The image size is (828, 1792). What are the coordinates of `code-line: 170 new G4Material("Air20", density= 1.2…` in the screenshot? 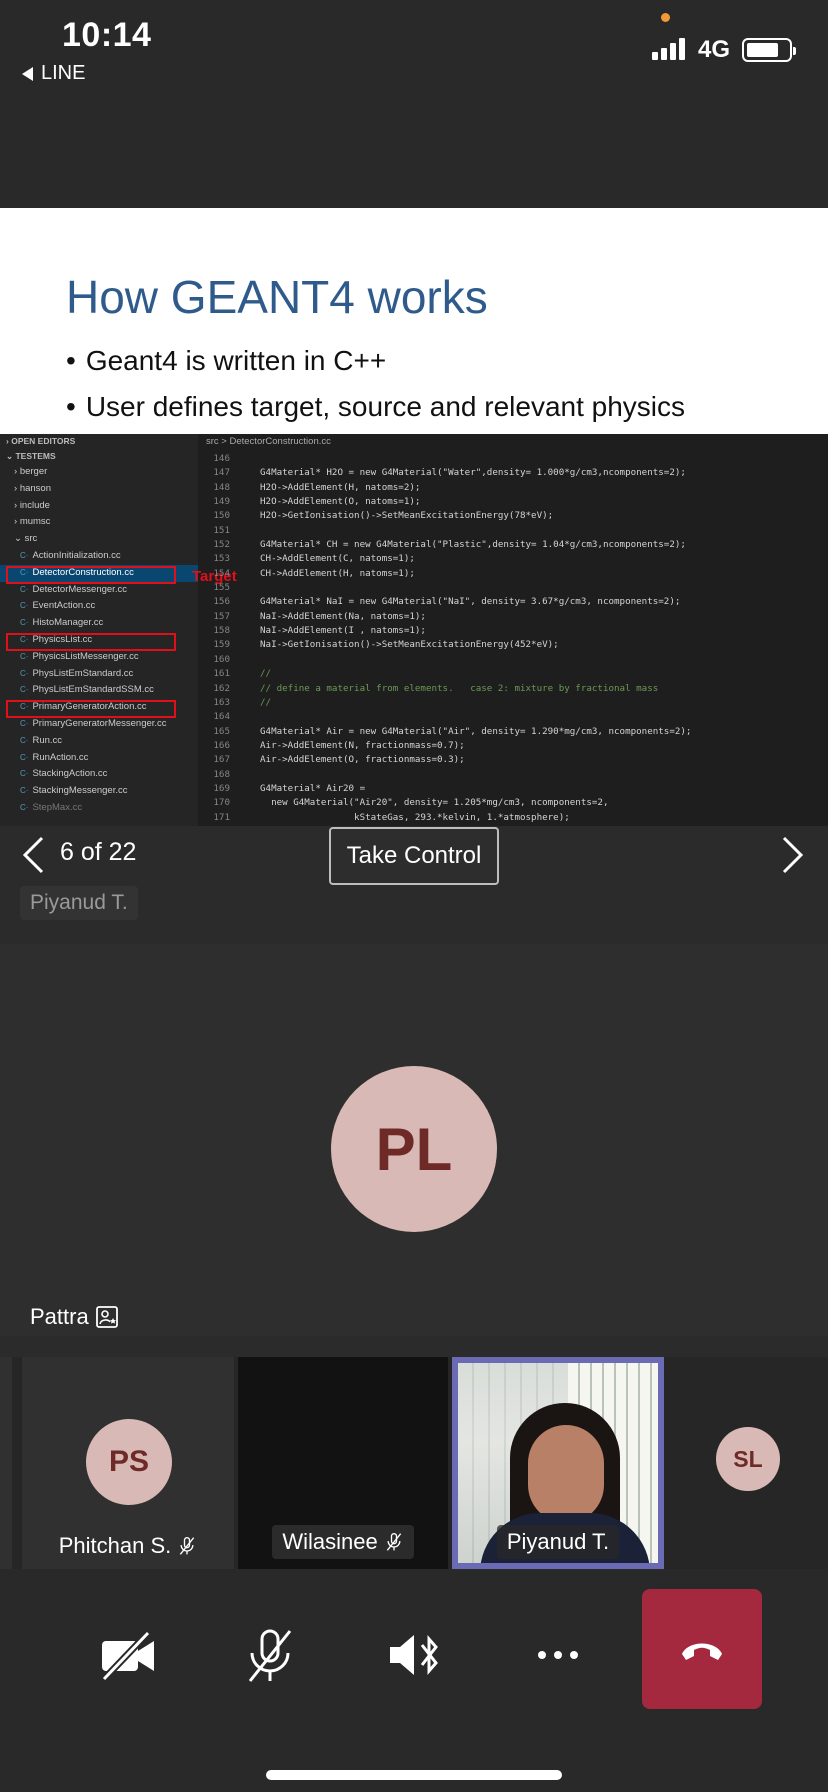 It's located at (513, 803).